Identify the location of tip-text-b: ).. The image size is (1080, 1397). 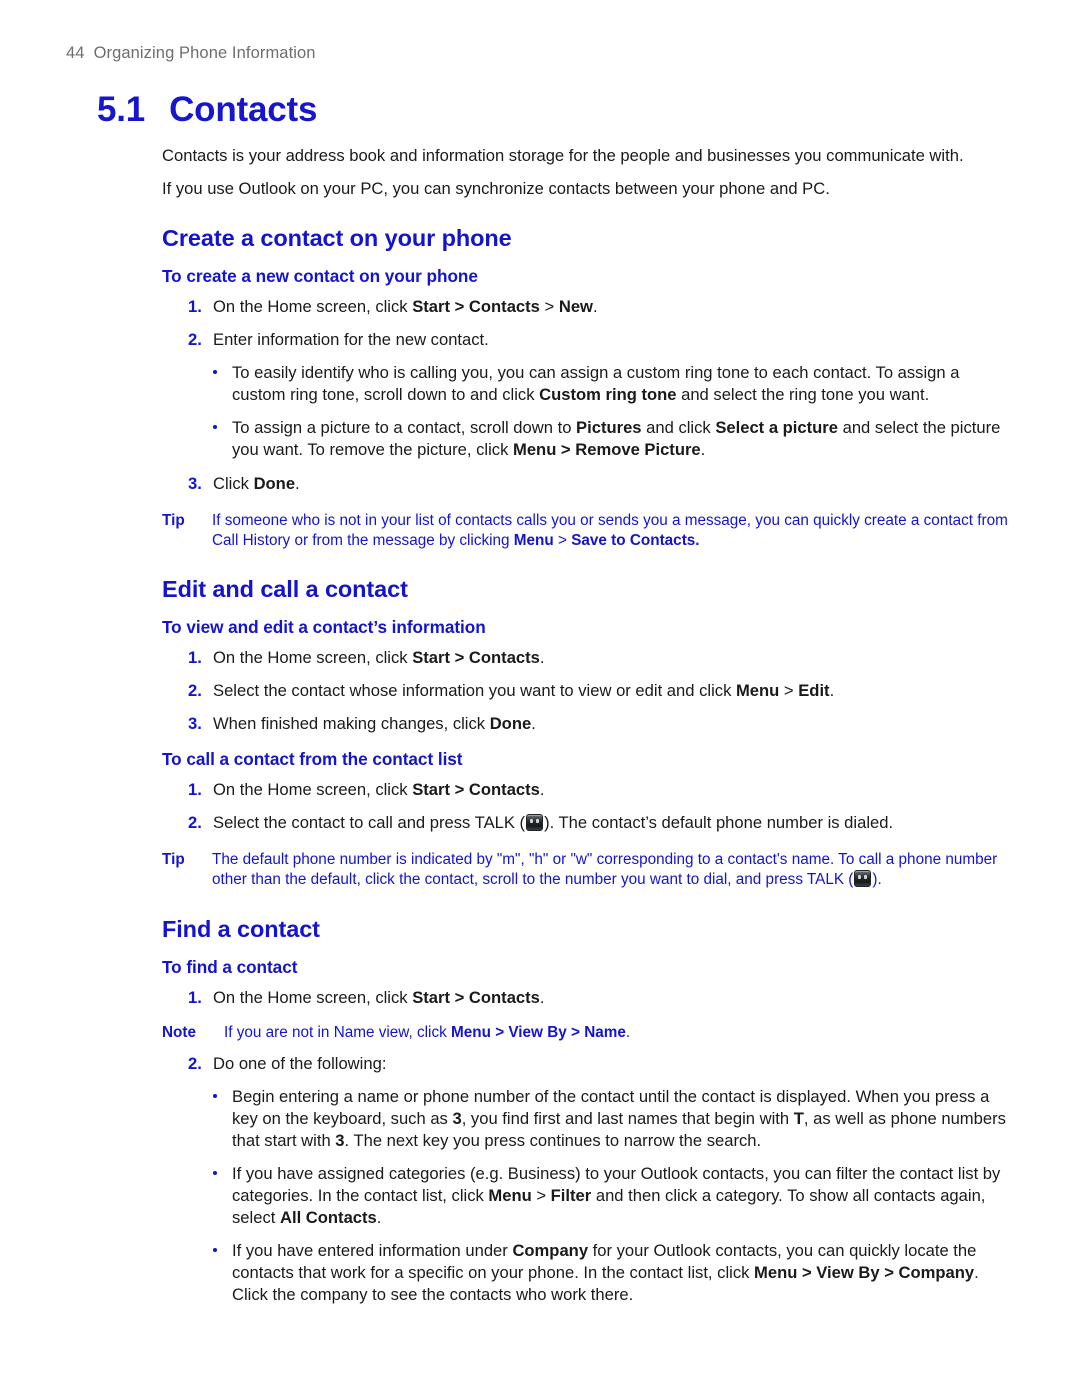
(877, 880).